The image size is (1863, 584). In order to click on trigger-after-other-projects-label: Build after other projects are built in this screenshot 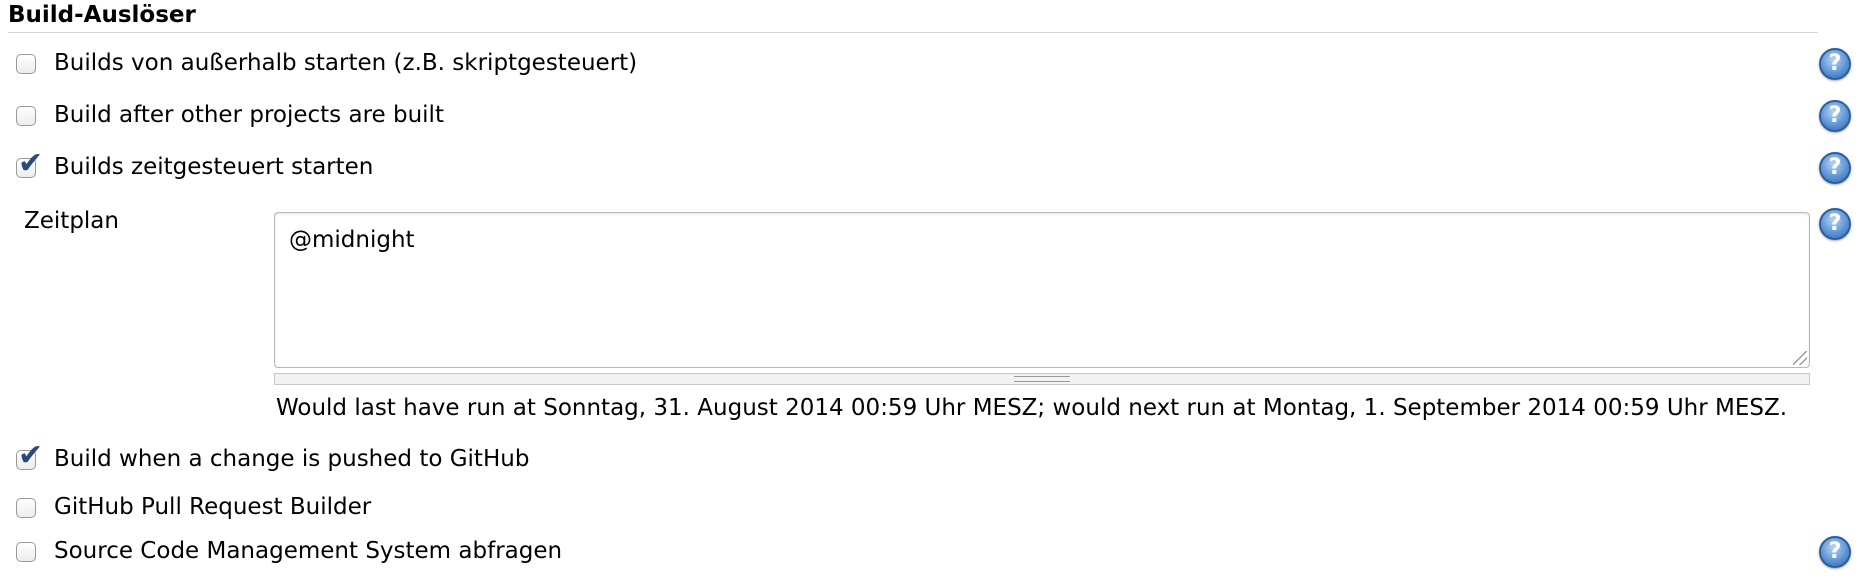, I will do `click(249, 115)`.